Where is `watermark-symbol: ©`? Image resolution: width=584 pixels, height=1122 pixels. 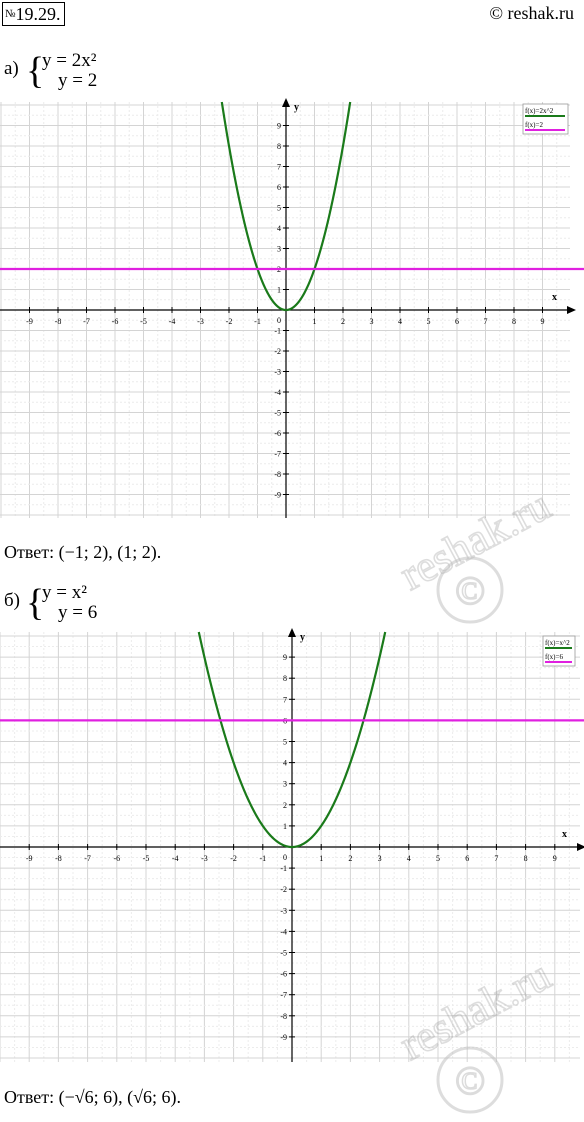 watermark-symbol: © is located at coordinates (470, 590).